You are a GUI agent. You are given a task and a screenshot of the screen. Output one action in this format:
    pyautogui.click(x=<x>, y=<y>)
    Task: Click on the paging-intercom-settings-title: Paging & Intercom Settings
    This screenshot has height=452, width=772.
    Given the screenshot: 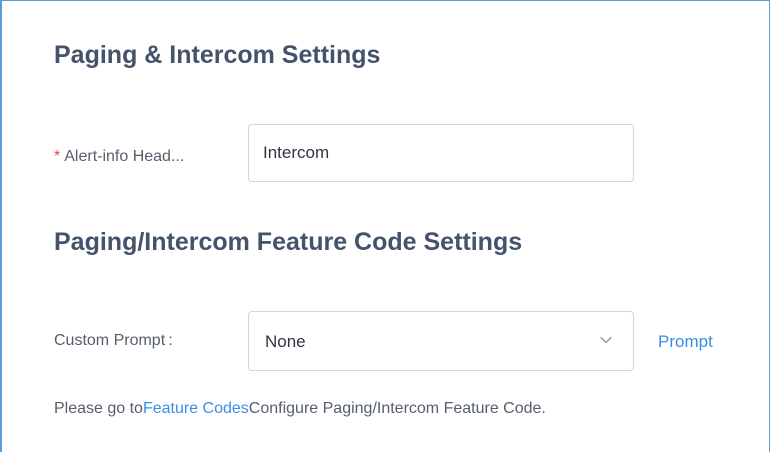 What is the action you would take?
    pyautogui.click(x=217, y=55)
    